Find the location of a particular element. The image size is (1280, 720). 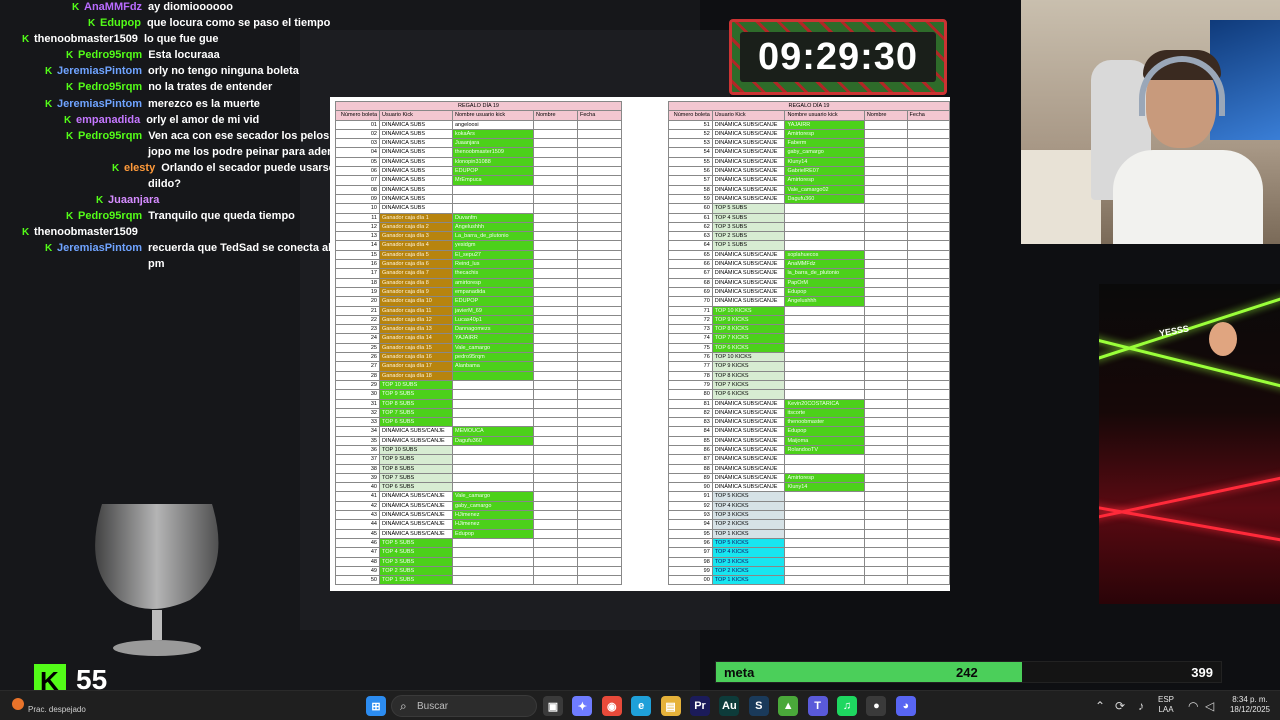

table-row: 77 TOP 9 KICKS is located at coordinates (809, 366).